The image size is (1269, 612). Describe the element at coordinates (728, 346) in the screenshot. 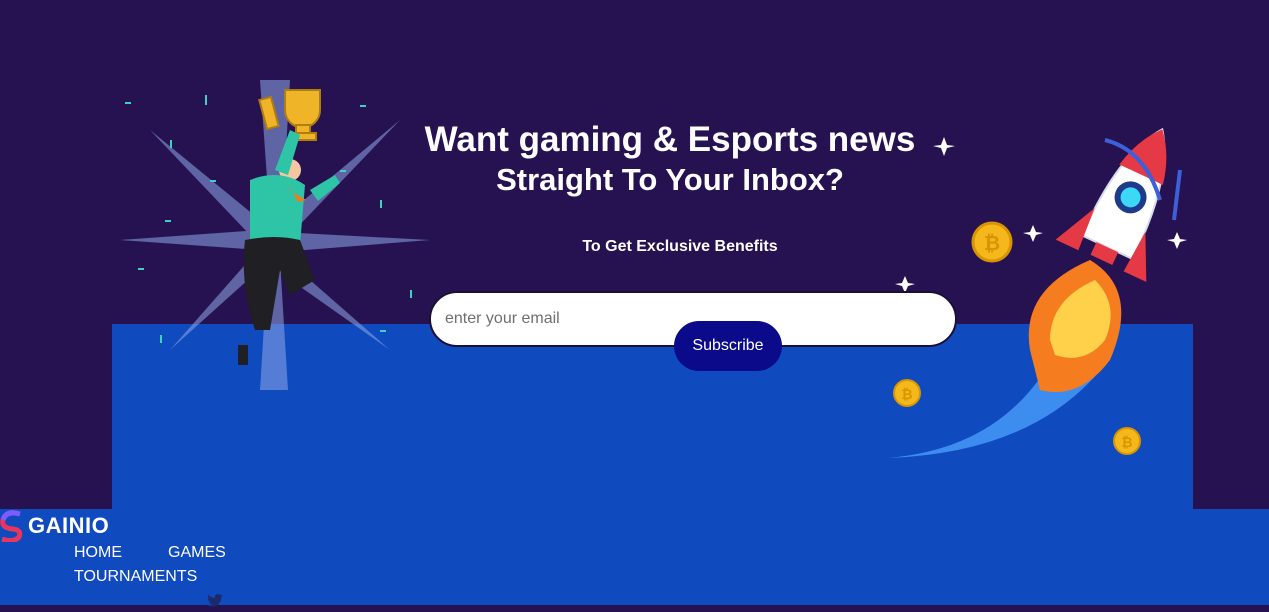

I see `subscribe-button: Subscribe` at that location.